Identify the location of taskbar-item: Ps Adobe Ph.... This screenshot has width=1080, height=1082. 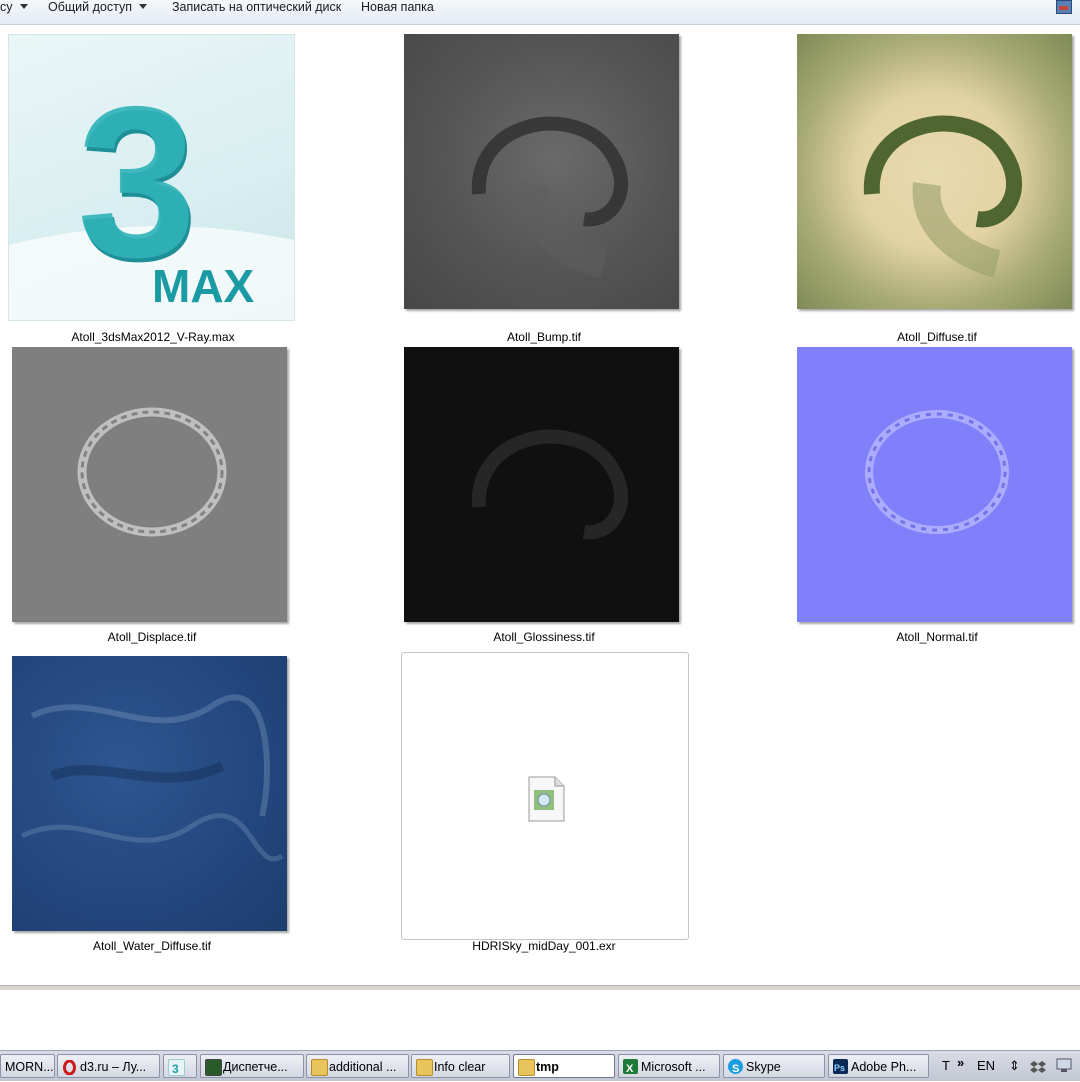
(878, 1066).